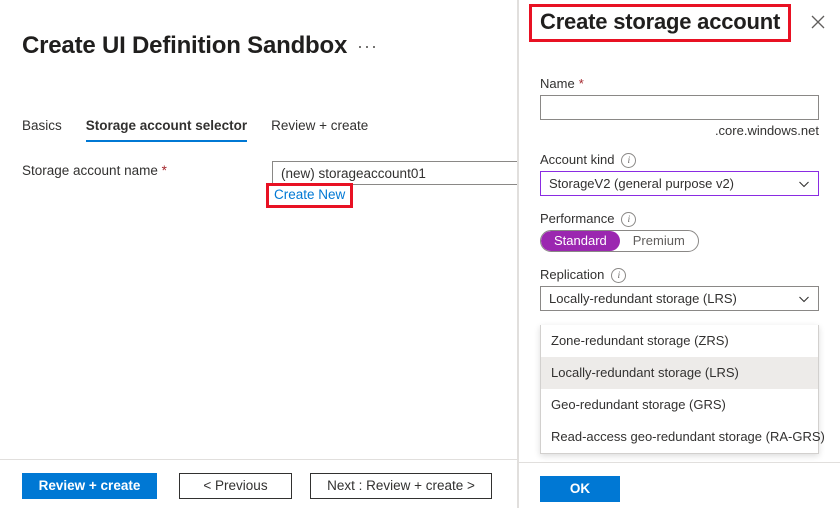 The image size is (840, 508). What do you see at coordinates (690, 219) in the screenshot?
I see `performance-label: Performance i` at bounding box center [690, 219].